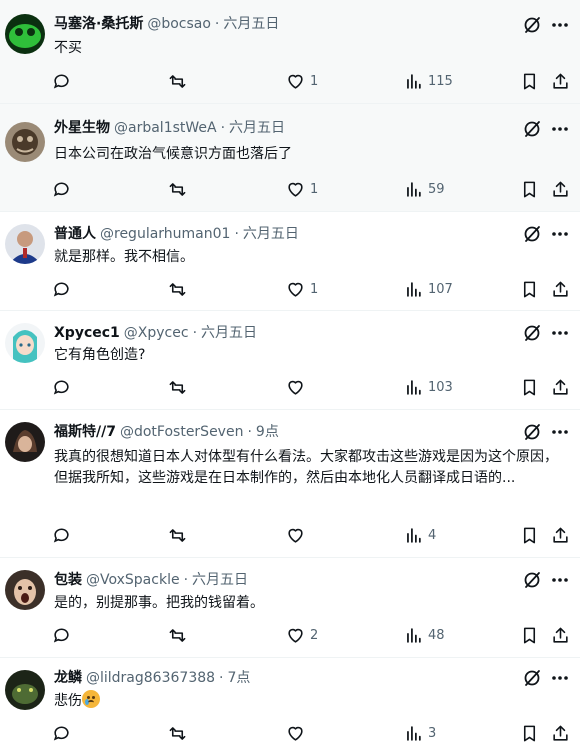  I want to click on views-button: 115, so click(428, 81).